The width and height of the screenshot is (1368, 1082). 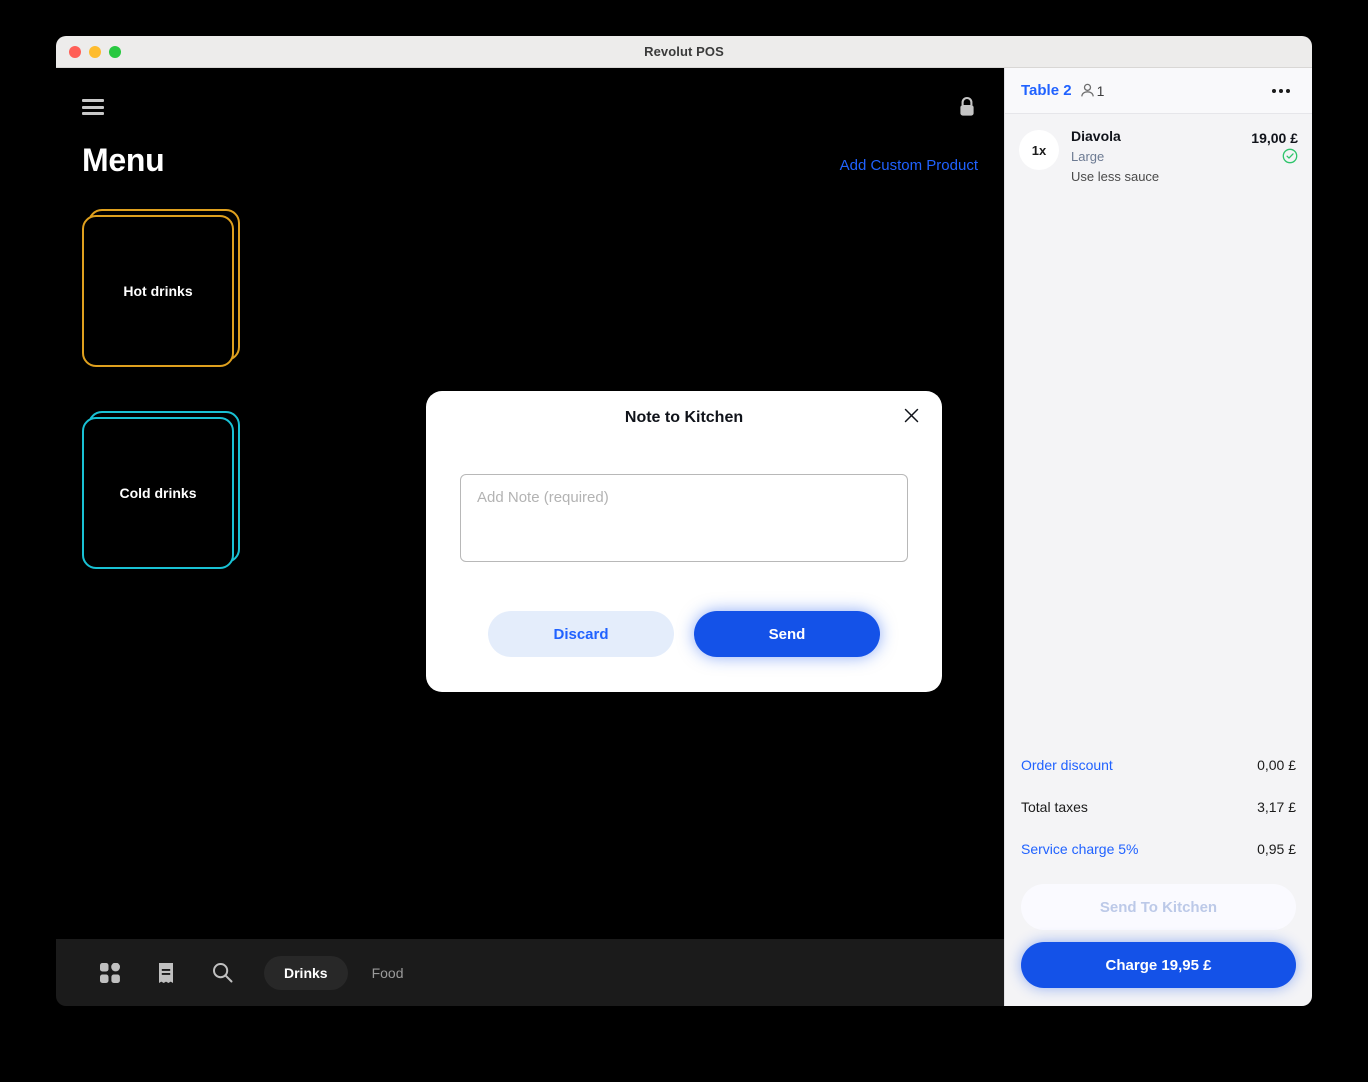 I want to click on order-item-note: Use less sauce, so click(x=1115, y=177).